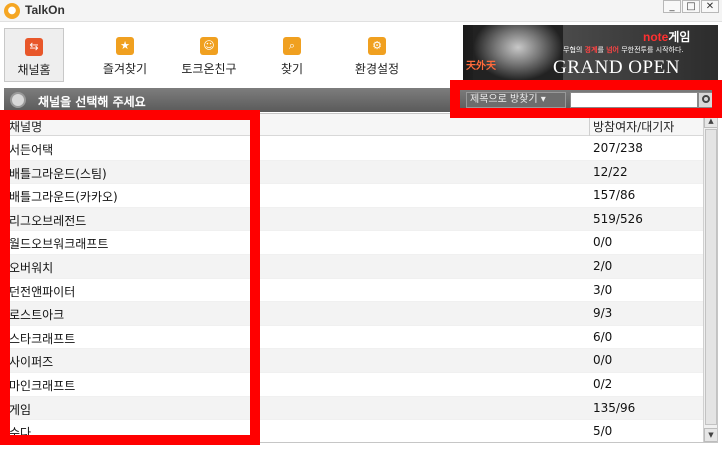  What do you see at coordinates (691, 6) in the screenshot?
I see `maximize-button: □` at bounding box center [691, 6].